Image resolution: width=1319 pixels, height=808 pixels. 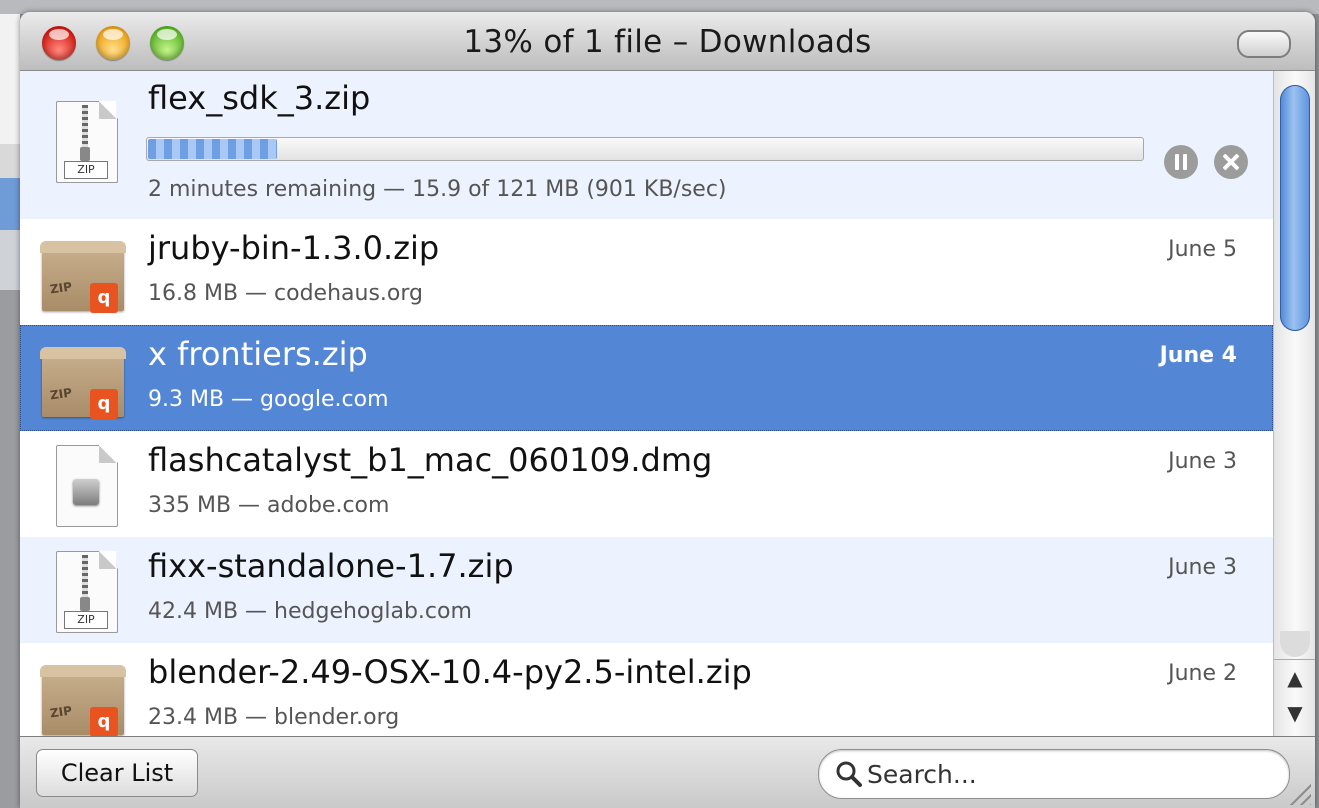 I want to click on scroll-up-arrow-icon: ▲, so click(x=1294, y=677).